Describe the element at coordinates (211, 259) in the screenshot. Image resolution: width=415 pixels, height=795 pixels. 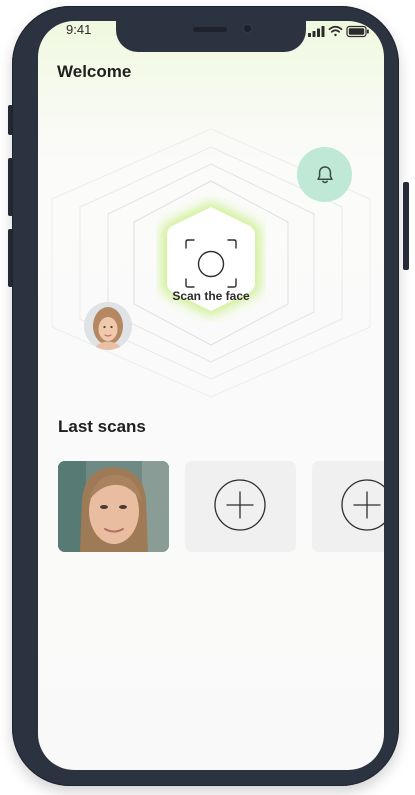
I see `scan-face-button` at that location.